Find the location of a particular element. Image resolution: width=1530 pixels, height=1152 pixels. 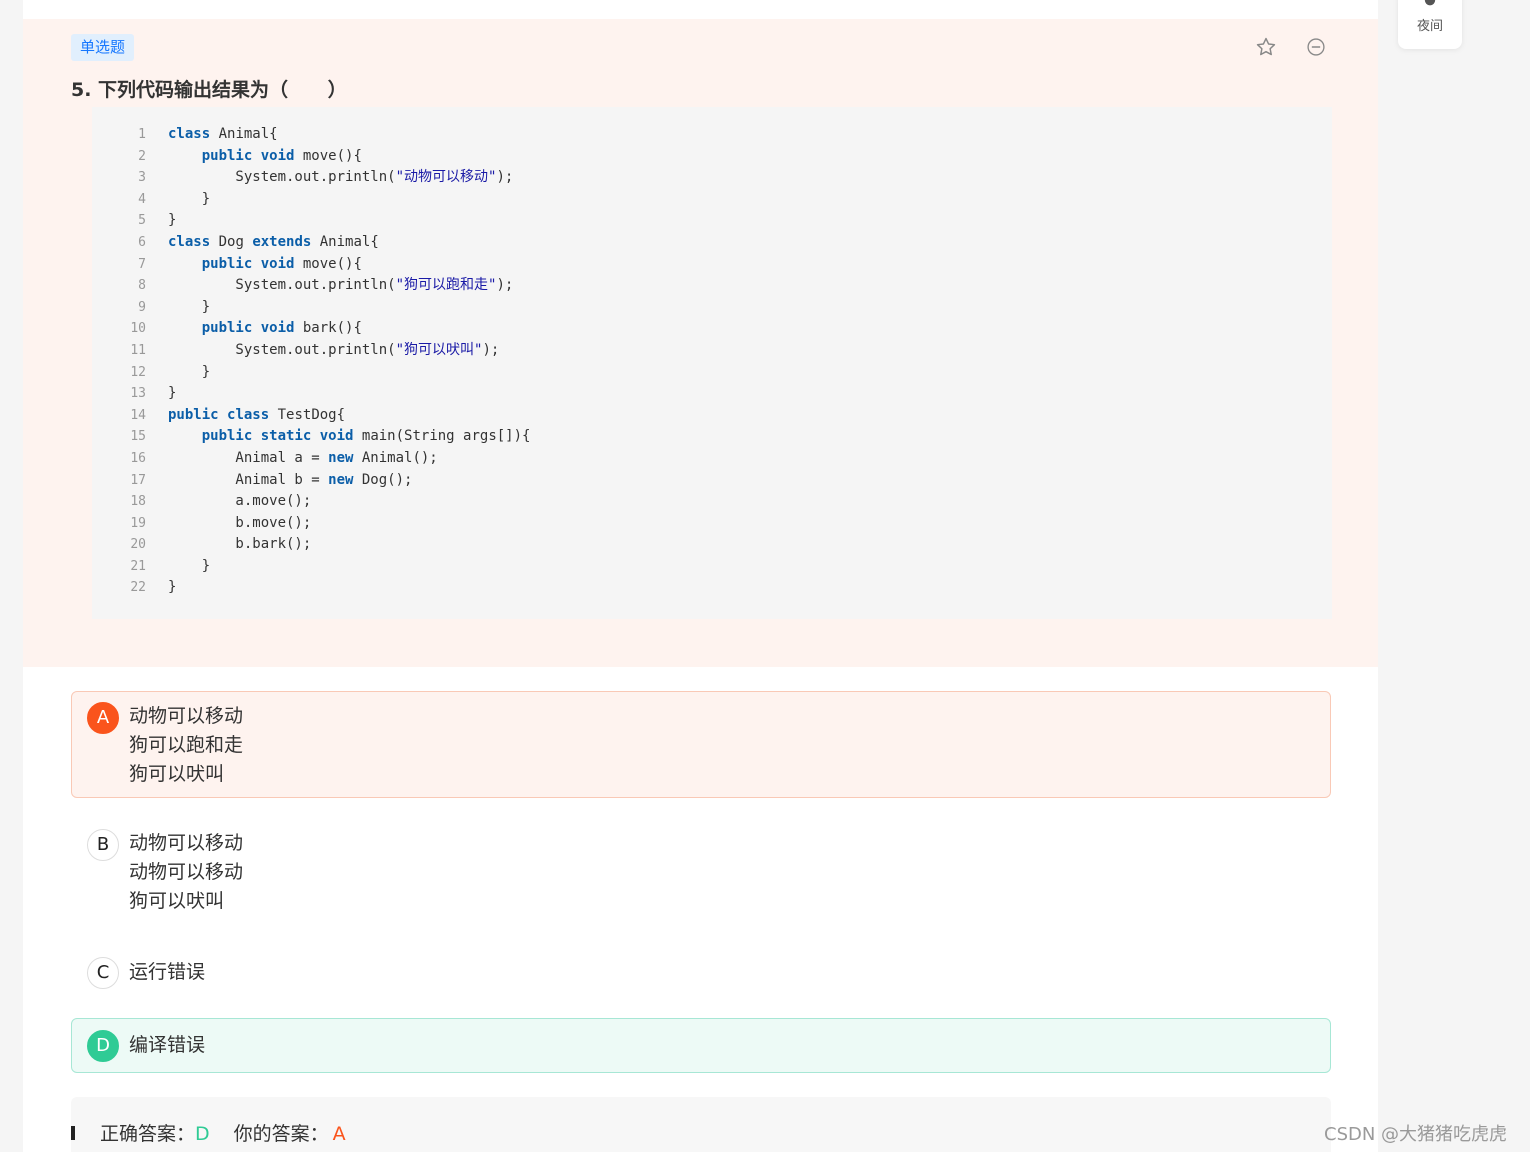

top-strip is located at coordinates (700, 9).